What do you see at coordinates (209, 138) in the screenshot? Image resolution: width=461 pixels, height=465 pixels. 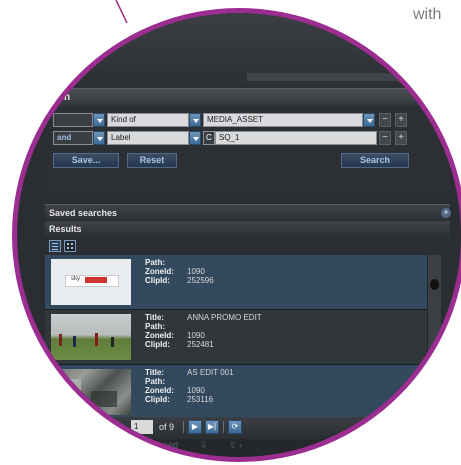 I see `condition-select-2: C` at bounding box center [209, 138].